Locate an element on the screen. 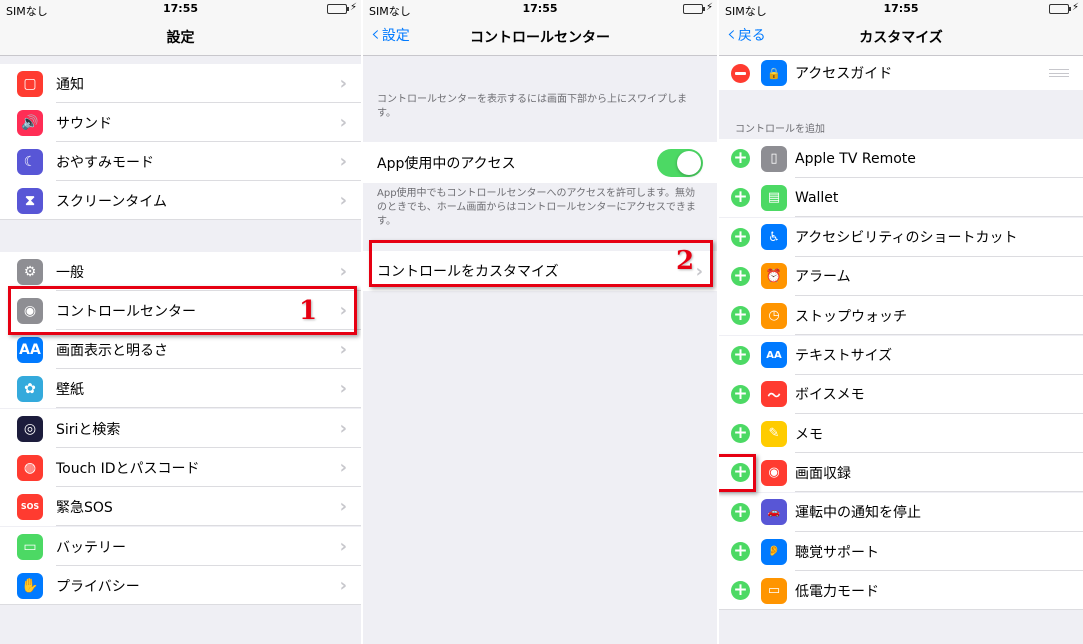  intro-note: コントロールセンターを表示するには画面下部から上にスワイプします。 is located at coordinates (532, 106).